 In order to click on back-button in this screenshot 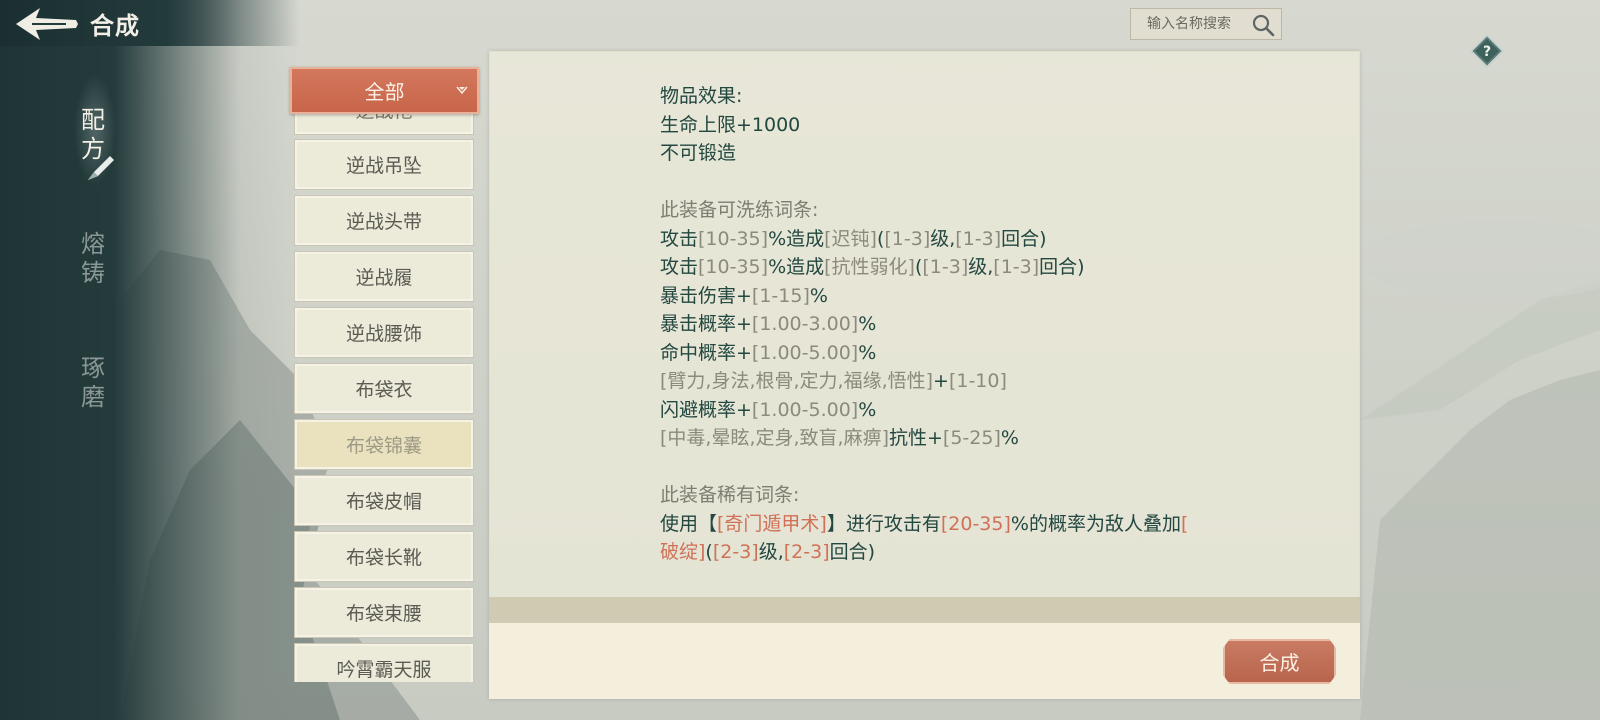, I will do `click(46, 24)`.